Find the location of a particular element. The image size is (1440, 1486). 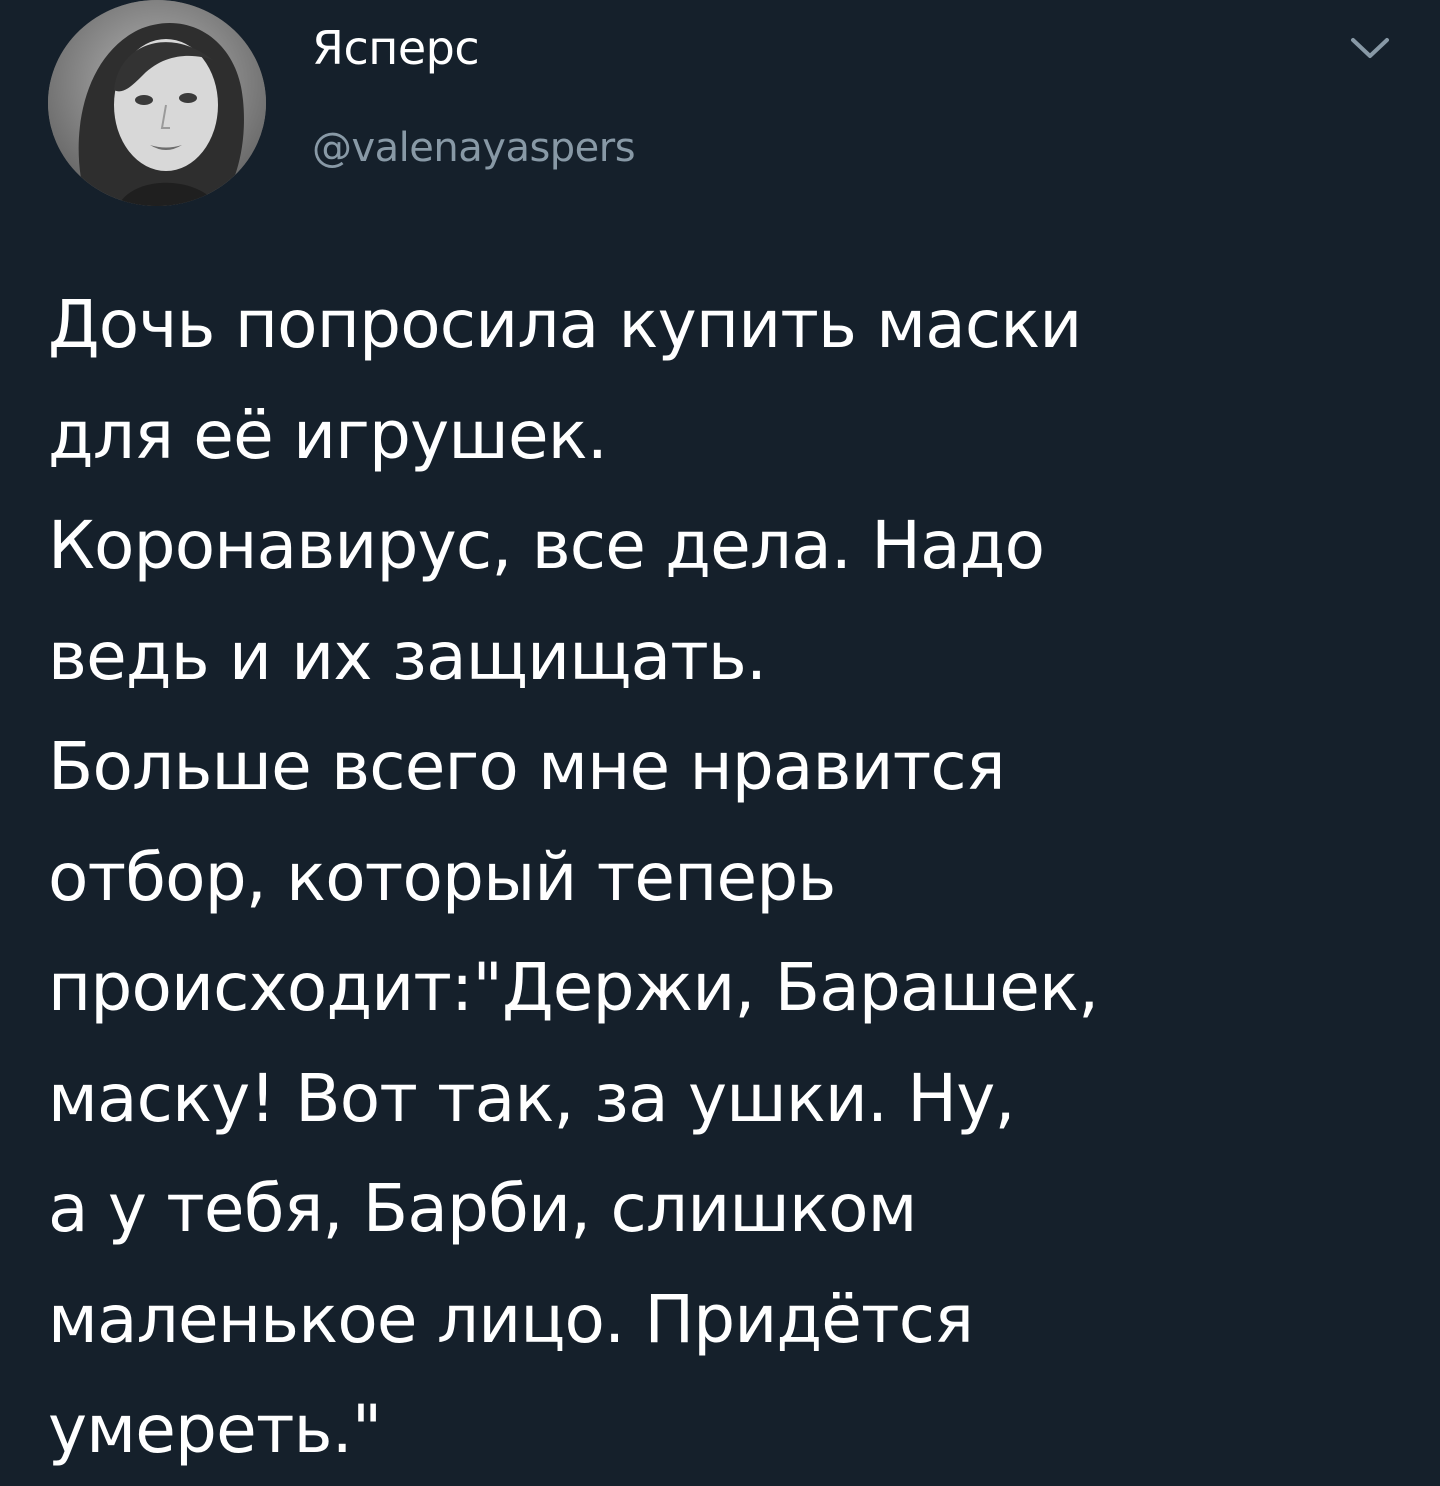

tweet-text-line: Больше всего мне нравится is located at coordinates (527, 766).